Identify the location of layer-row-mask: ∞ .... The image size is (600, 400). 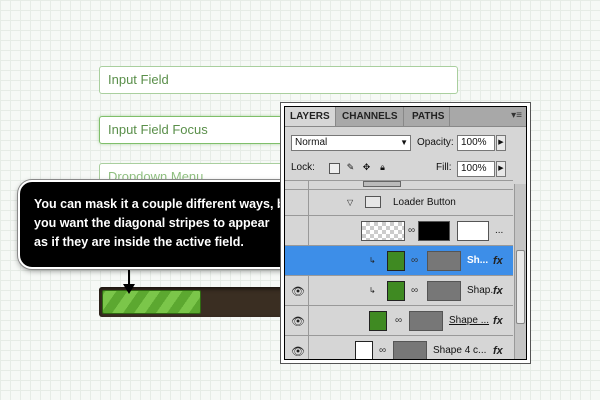
(399, 230).